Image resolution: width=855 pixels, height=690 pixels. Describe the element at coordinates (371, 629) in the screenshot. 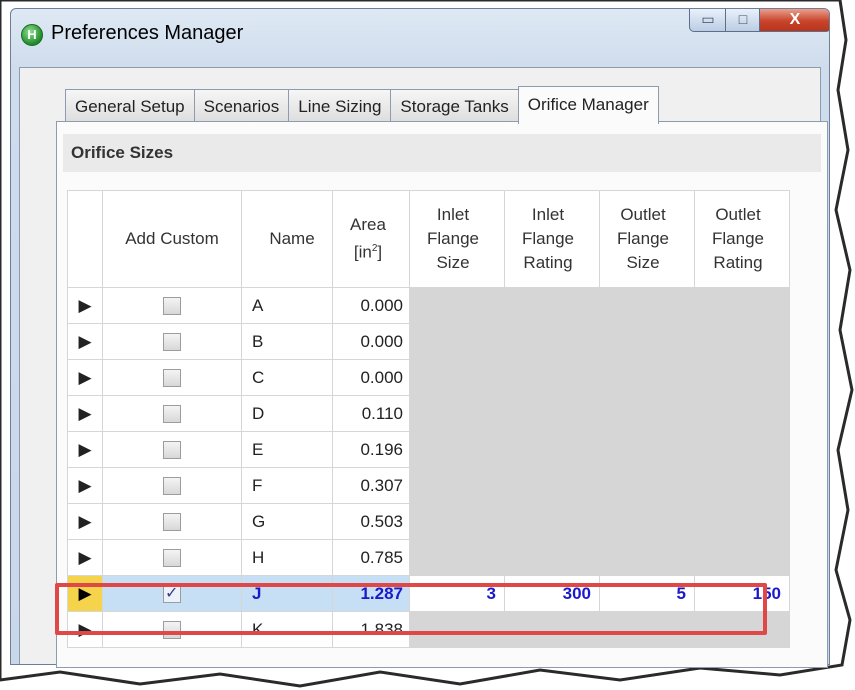

I see `area-cell: 1.838` at that location.